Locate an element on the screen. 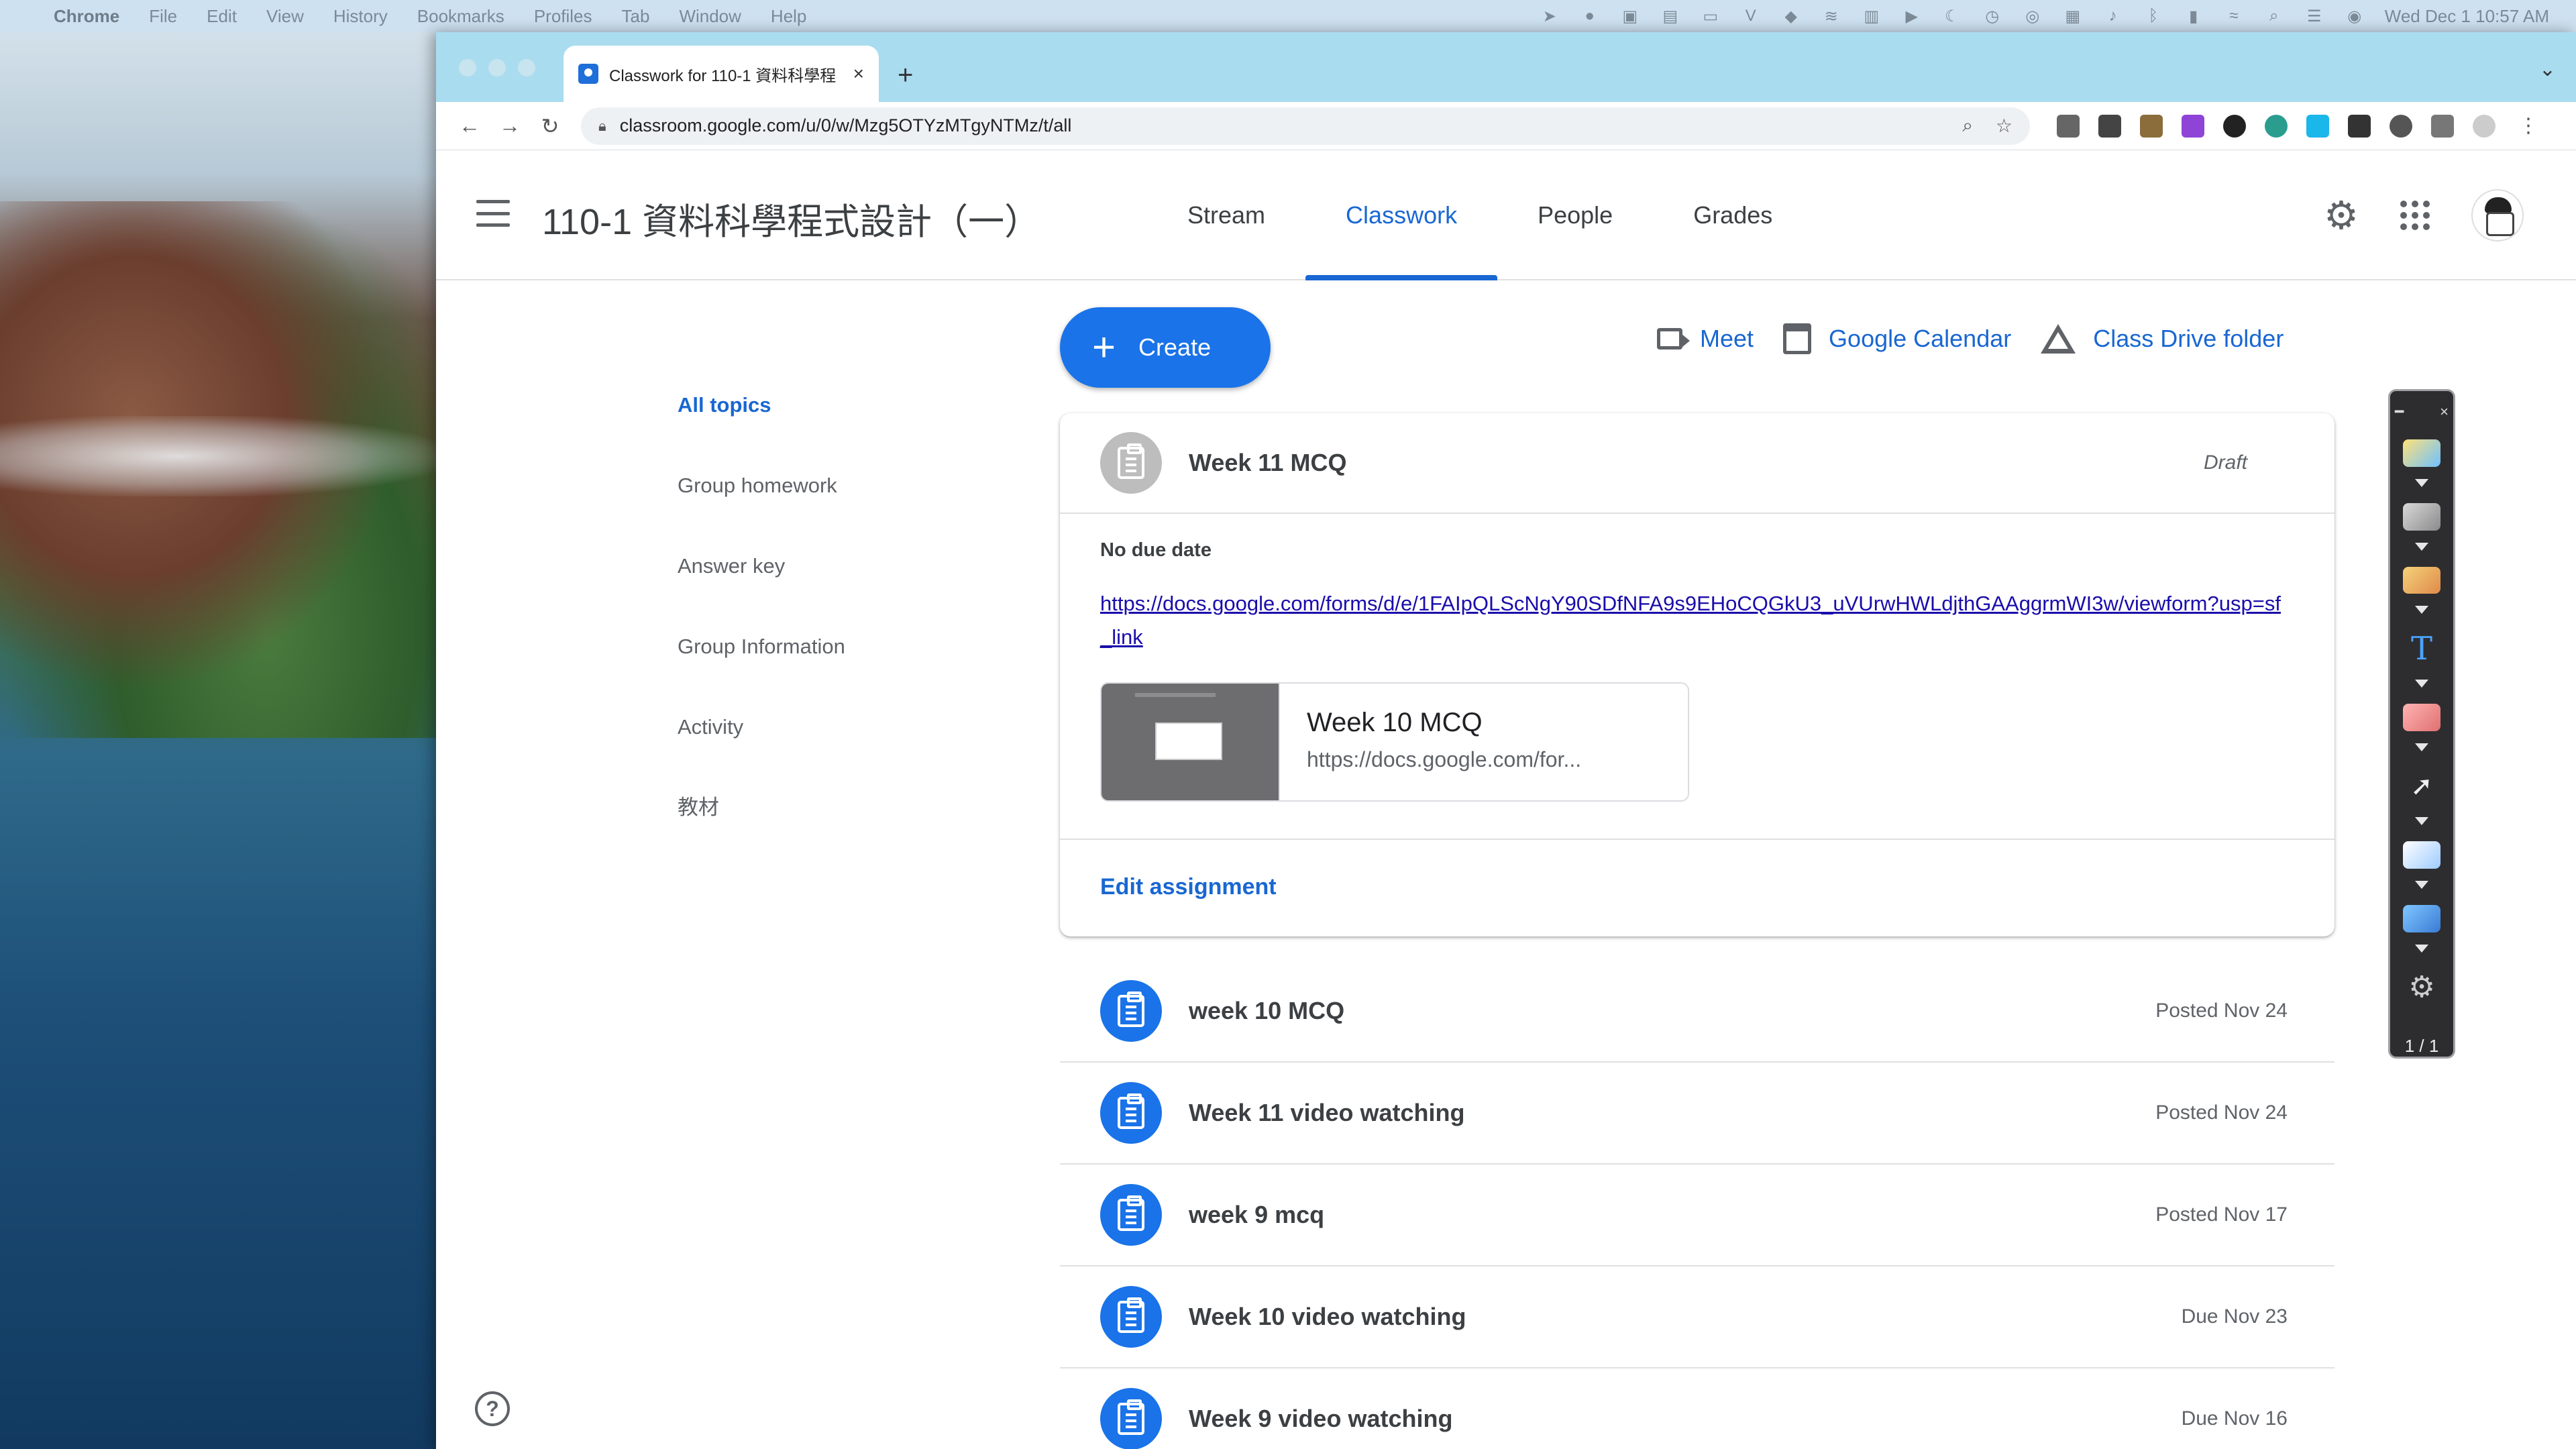 The height and width of the screenshot is (1449, 2576). menu-help: Help is located at coordinates (788, 16).